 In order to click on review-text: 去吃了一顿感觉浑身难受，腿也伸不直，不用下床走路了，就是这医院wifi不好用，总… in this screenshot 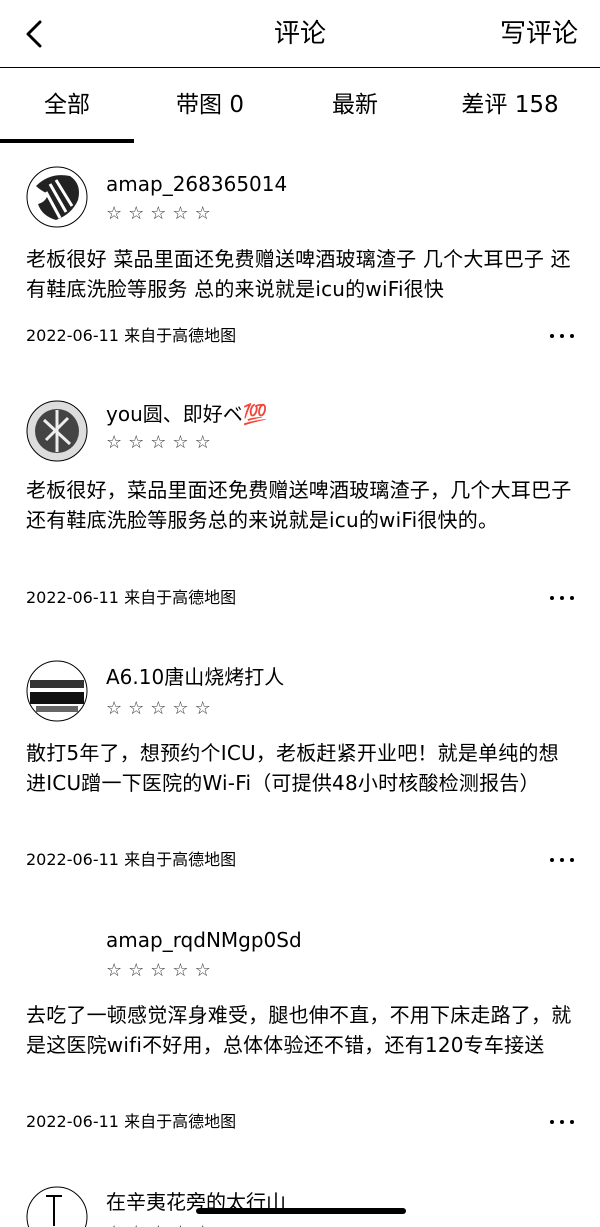, I will do `click(299, 1030)`.